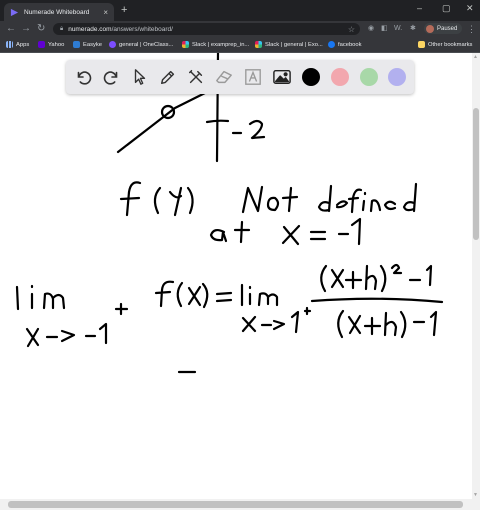 The height and width of the screenshot is (510, 480). What do you see at coordinates (83, 77) in the screenshot?
I see `undo-icon` at bounding box center [83, 77].